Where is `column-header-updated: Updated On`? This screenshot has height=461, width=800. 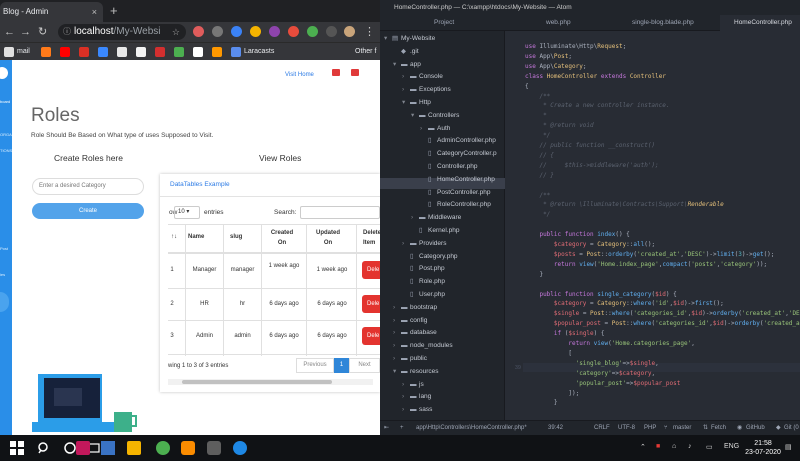
column-header-updated: Updated On is located at coordinates (328, 238).